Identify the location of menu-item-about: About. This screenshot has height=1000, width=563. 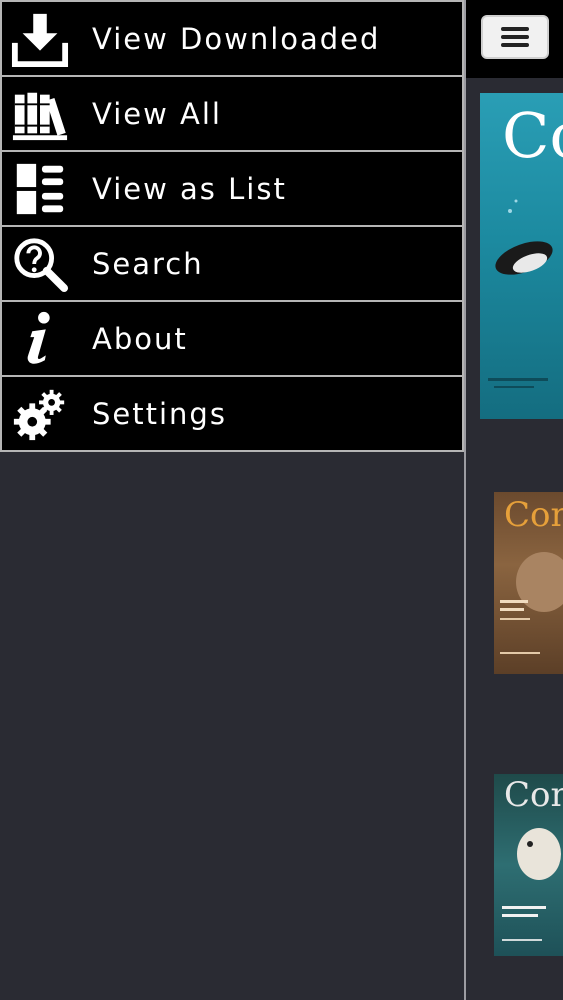
(232, 337).